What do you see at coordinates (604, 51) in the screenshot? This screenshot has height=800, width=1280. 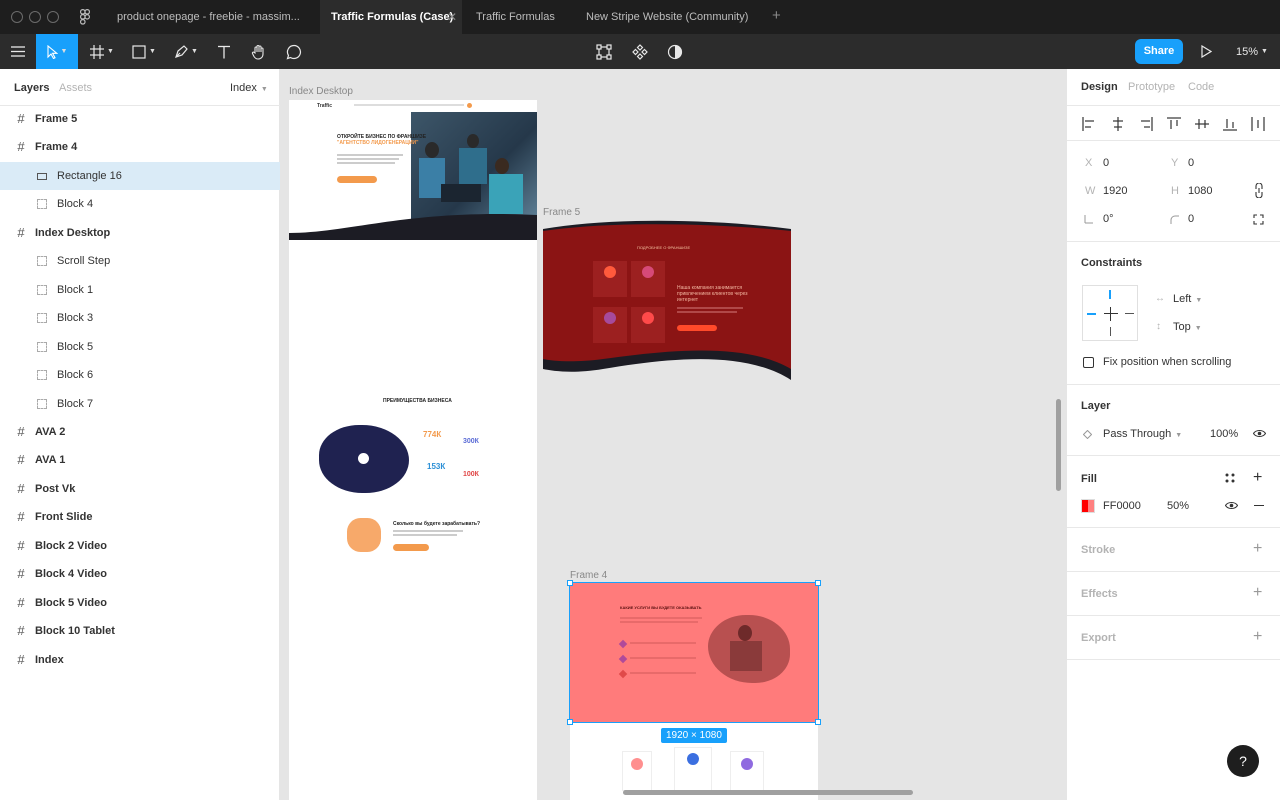 I see `component-tool-button` at bounding box center [604, 51].